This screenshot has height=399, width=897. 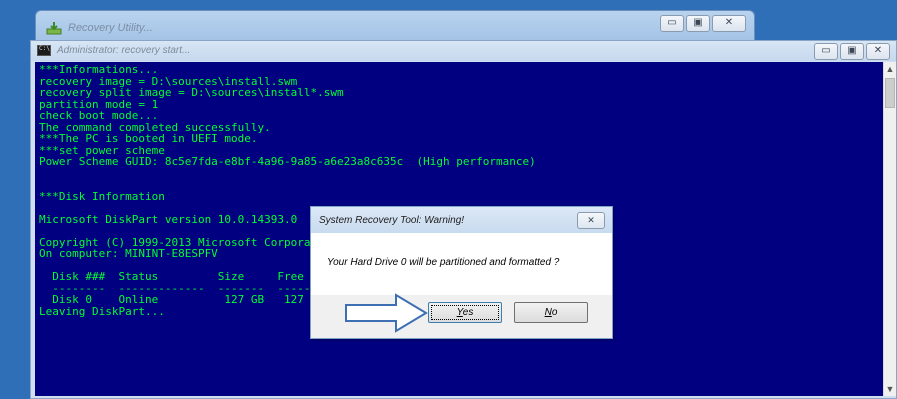 What do you see at coordinates (465, 312) in the screenshot?
I see `yes-button: Yes` at bounding box center [465, 312].